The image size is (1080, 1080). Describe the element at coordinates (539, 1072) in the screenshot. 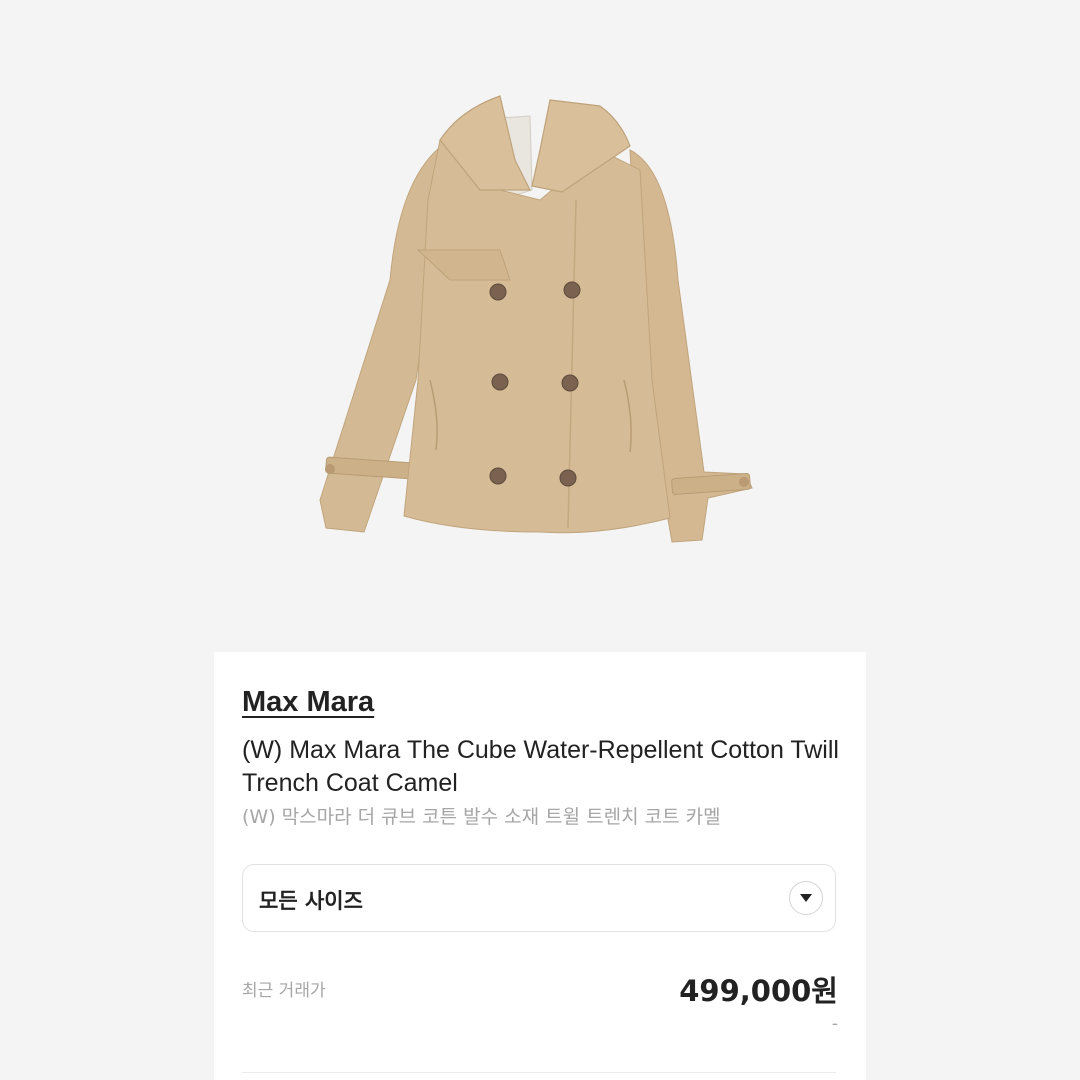

I see `divider` at that location.